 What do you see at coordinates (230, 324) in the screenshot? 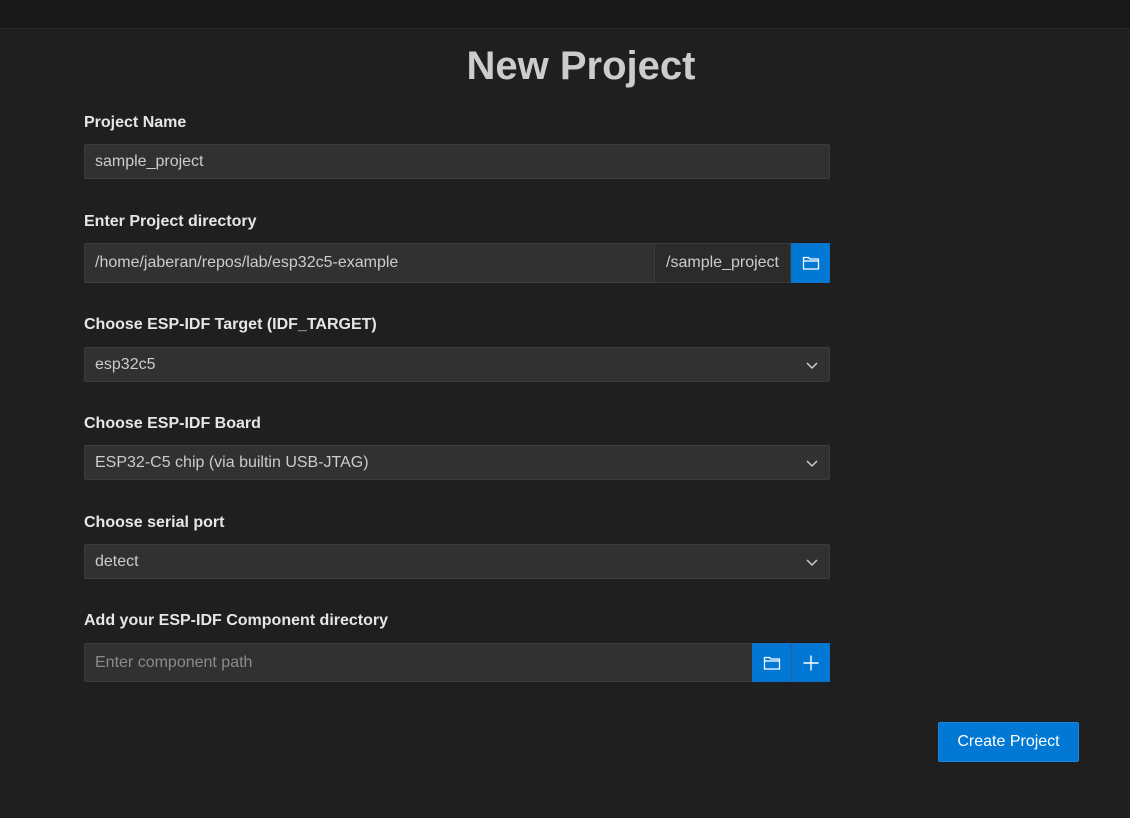
I see `idf-target-label: Choose ESP-IDF Target (IDF_TARGET)` at bounding box center [230, 324].